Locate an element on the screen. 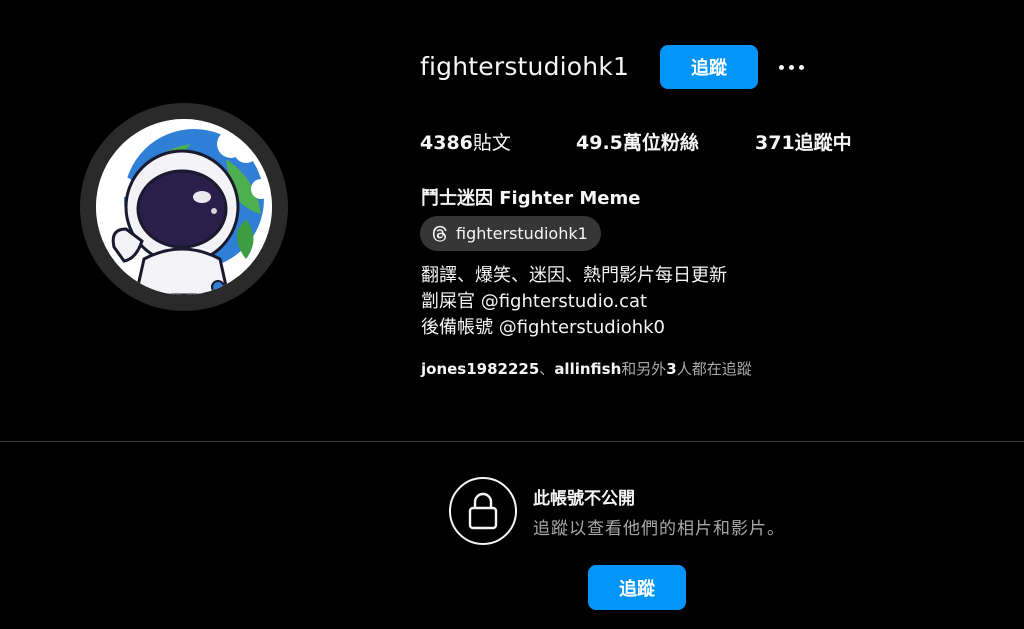 This screenshot has height=629, width=1024. stat-posts: 4386貼文 is located at coordinates (465, 141).